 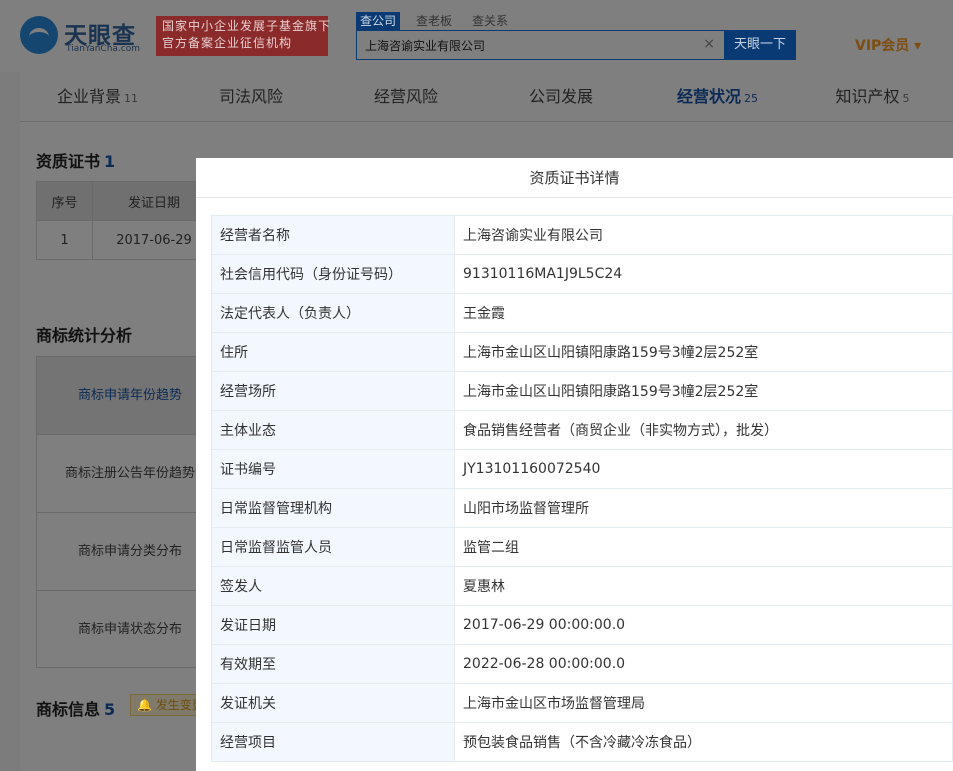 I want to click on detail-key: 签发人, so click(x=333, y=586).